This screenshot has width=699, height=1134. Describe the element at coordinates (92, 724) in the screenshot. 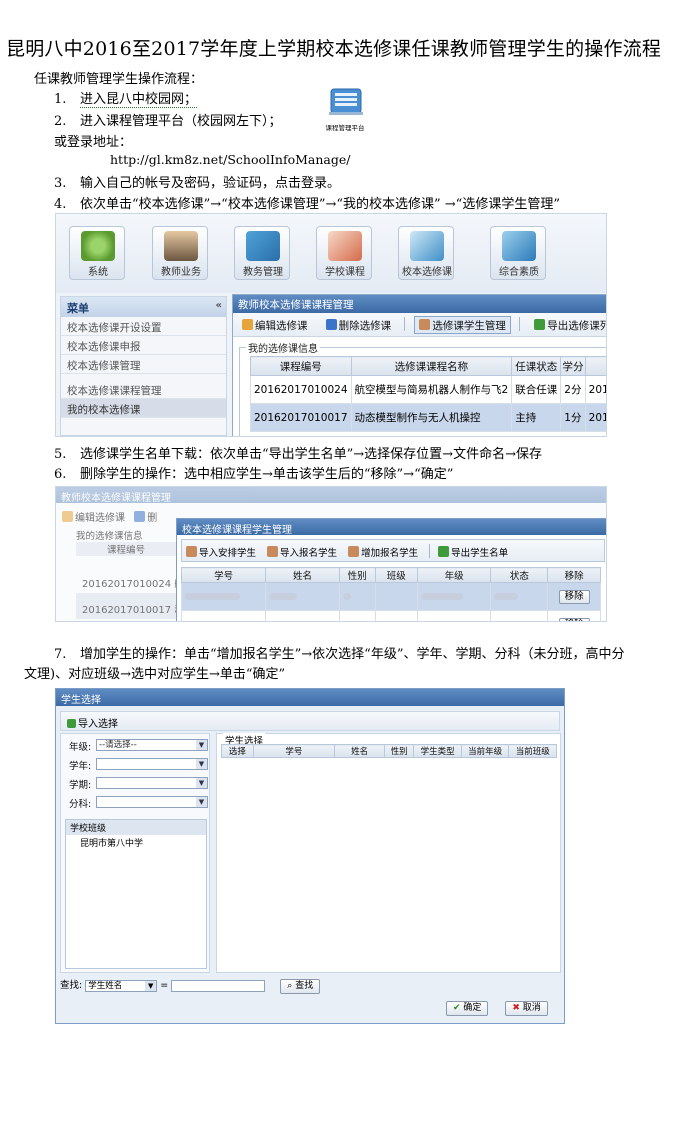

I see `import-selection-button: 导入选择` at that location.